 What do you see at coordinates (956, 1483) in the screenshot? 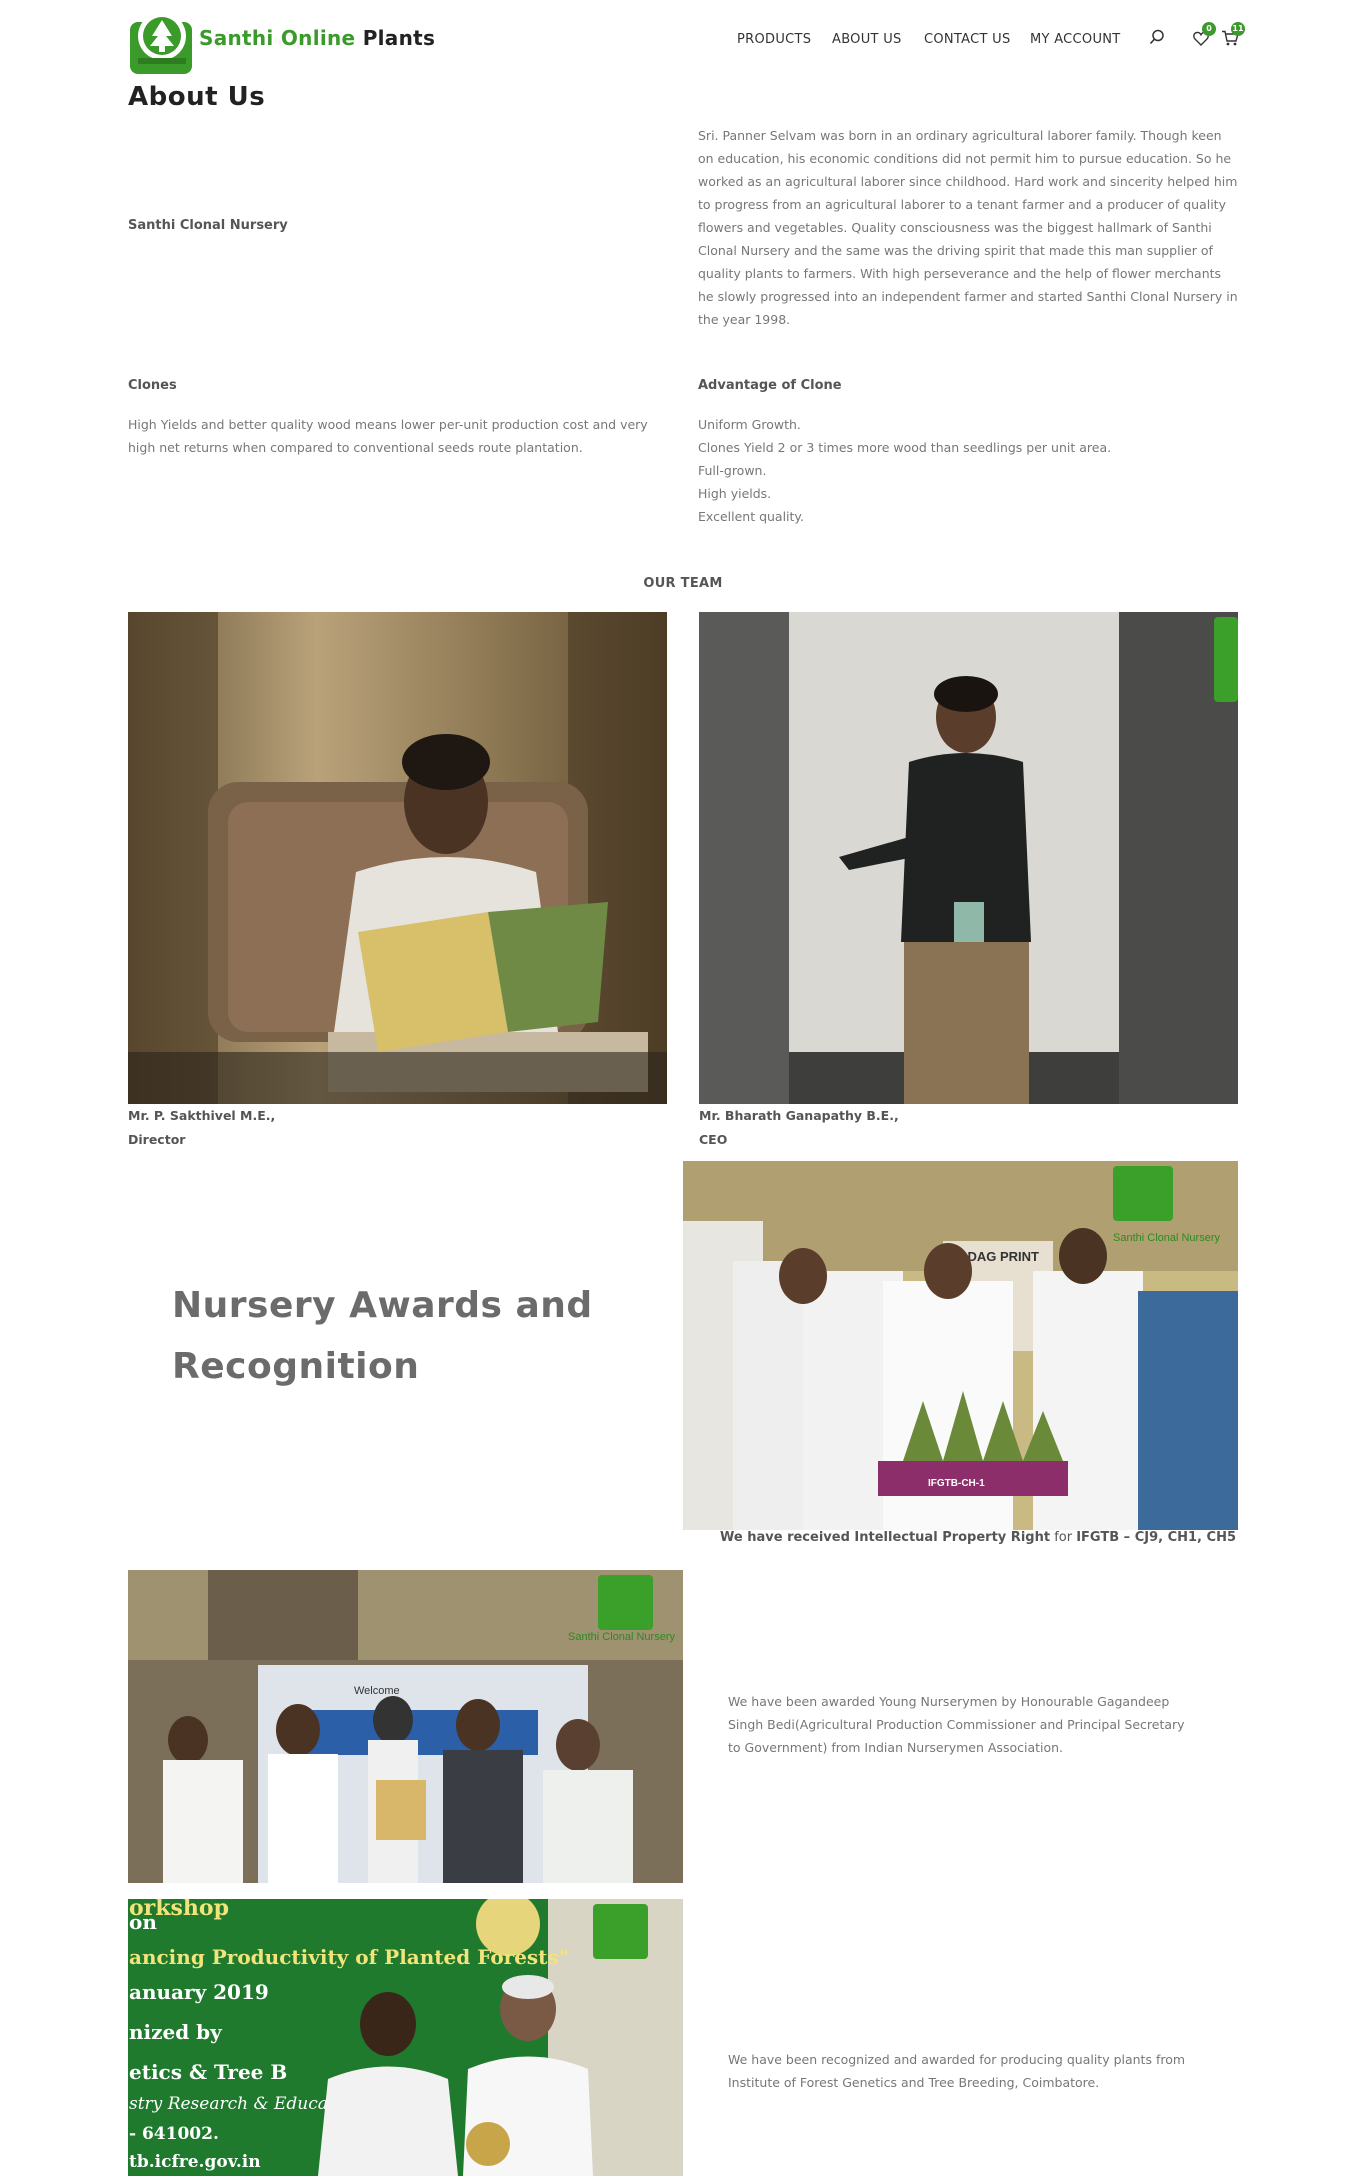
I see `tray-label: IFGTB-CH-1` at bounding box center [956, 1483].